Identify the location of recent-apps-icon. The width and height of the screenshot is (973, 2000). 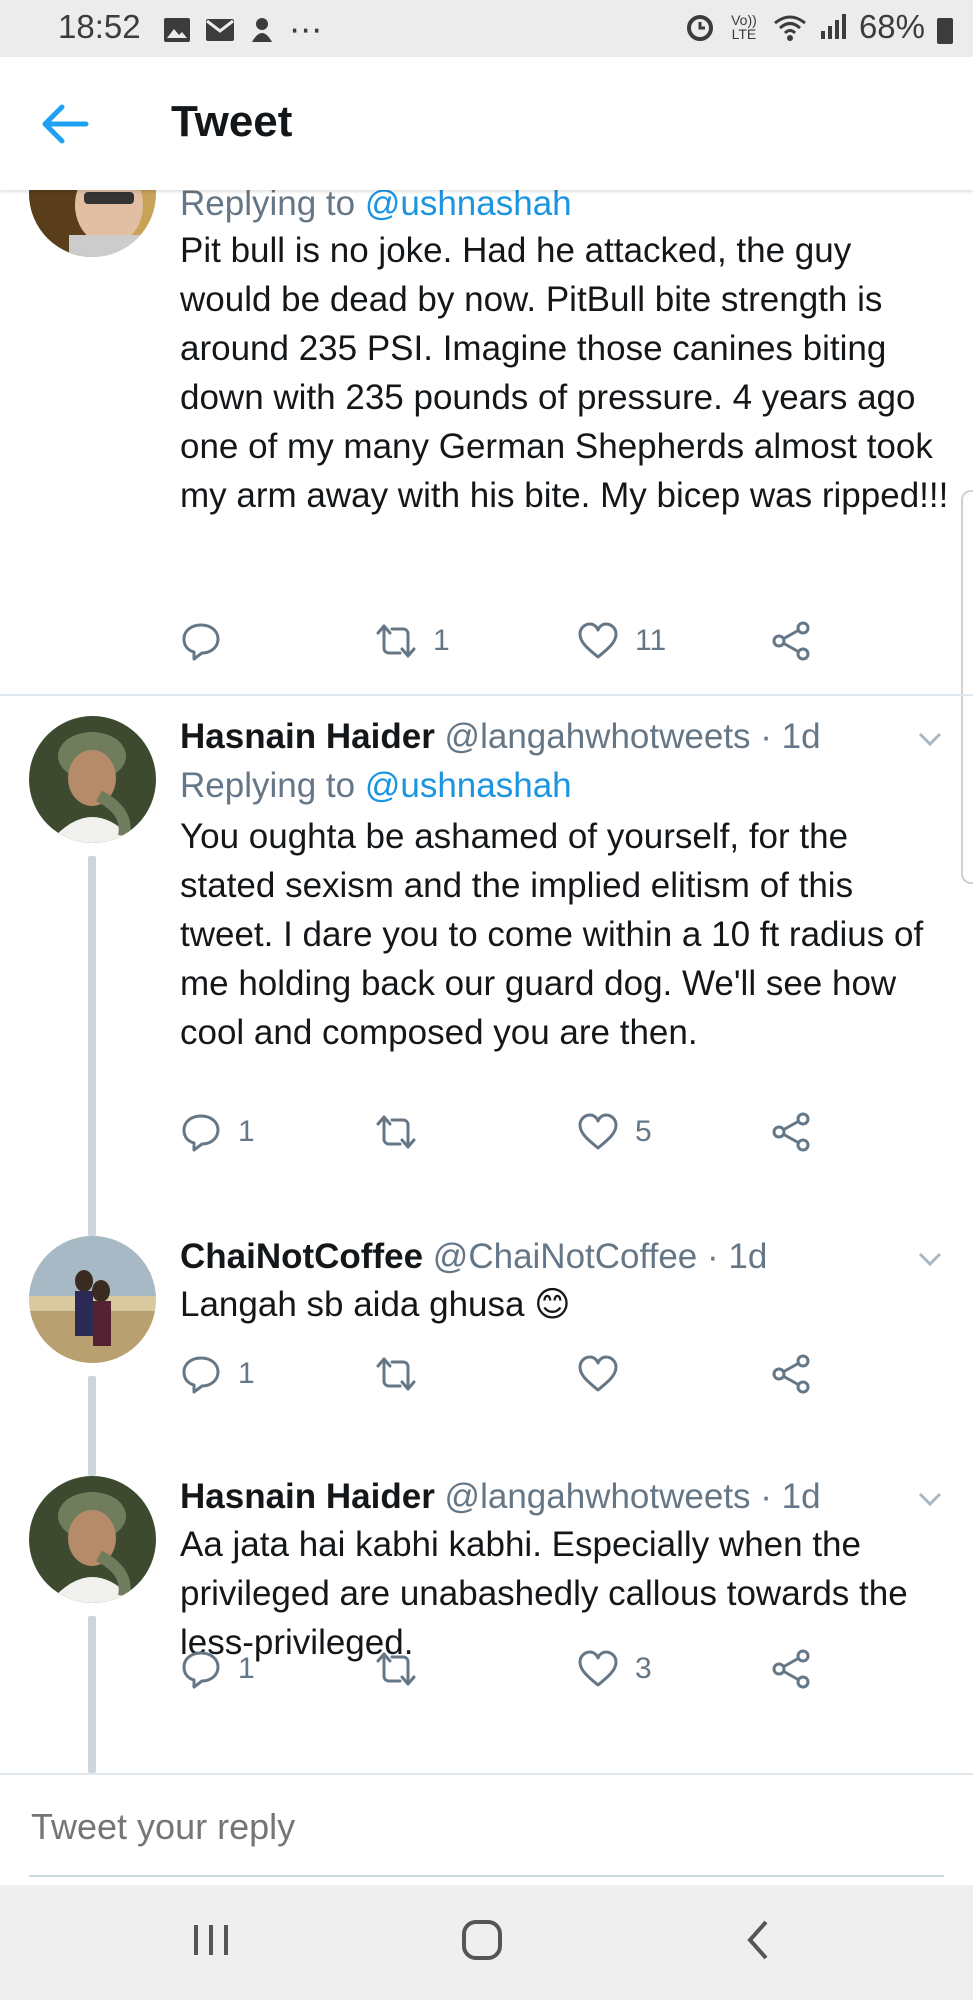
(211, 1940).